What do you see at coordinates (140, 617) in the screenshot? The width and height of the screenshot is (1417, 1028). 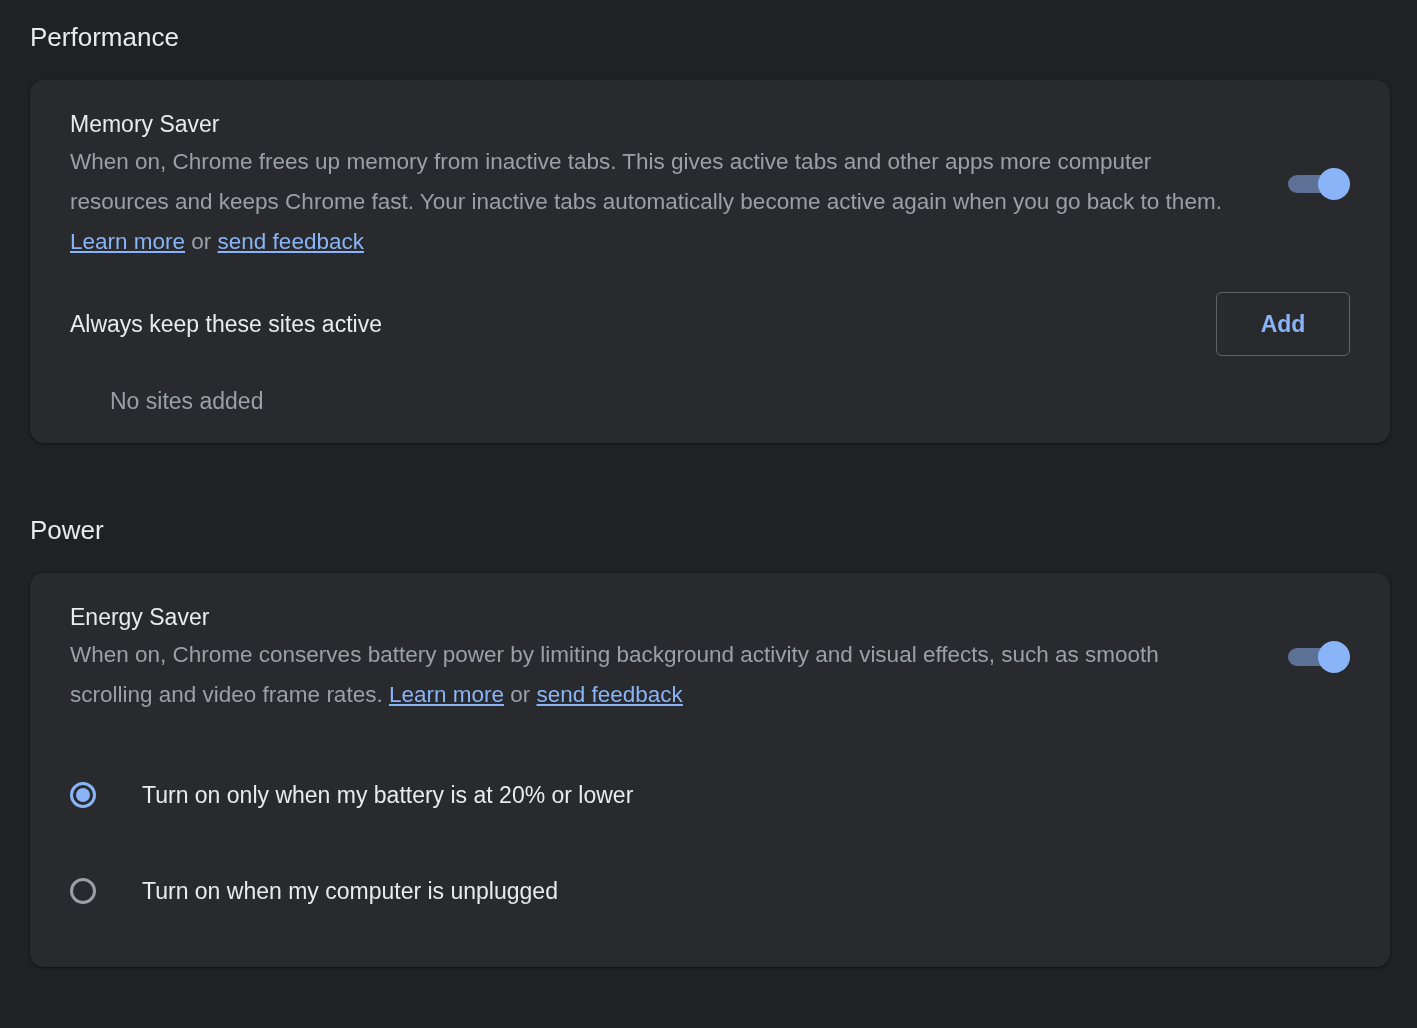 I see `setting-title: Energy Saver` at bounding box center [140, 617].